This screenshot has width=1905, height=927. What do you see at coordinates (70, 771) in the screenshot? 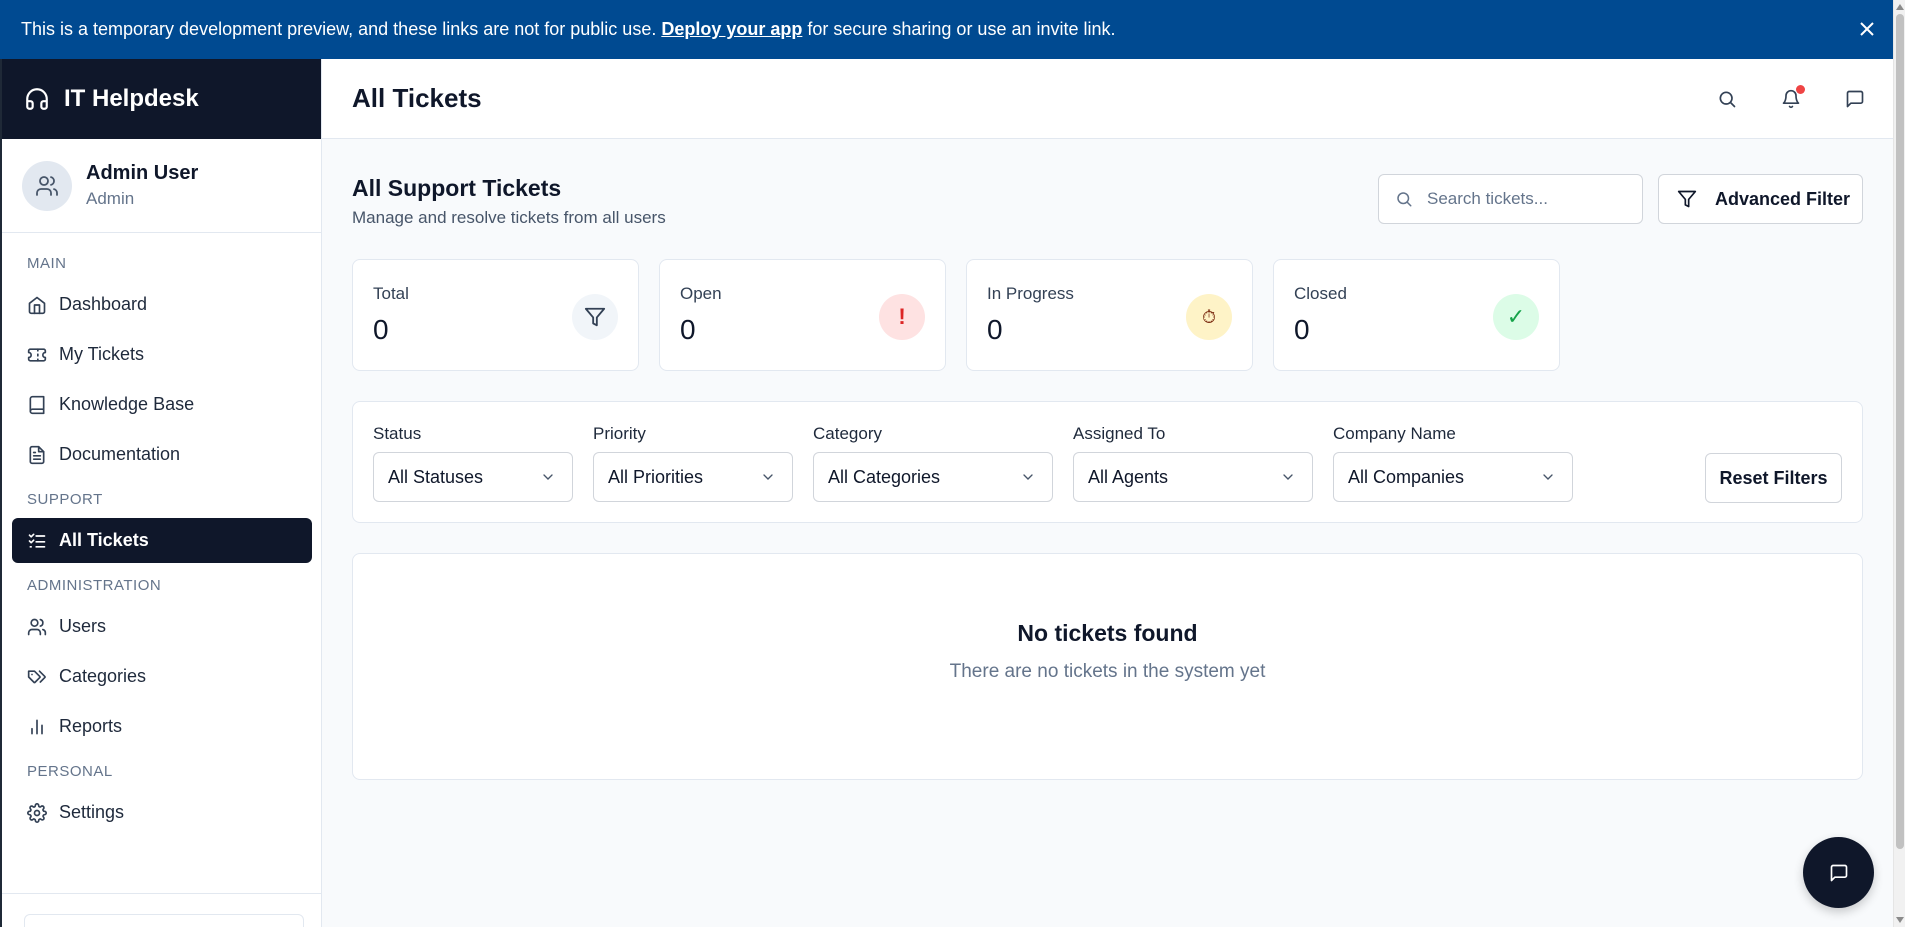
I see `section-title: PERSONAL` at bounding box center [70, 771].